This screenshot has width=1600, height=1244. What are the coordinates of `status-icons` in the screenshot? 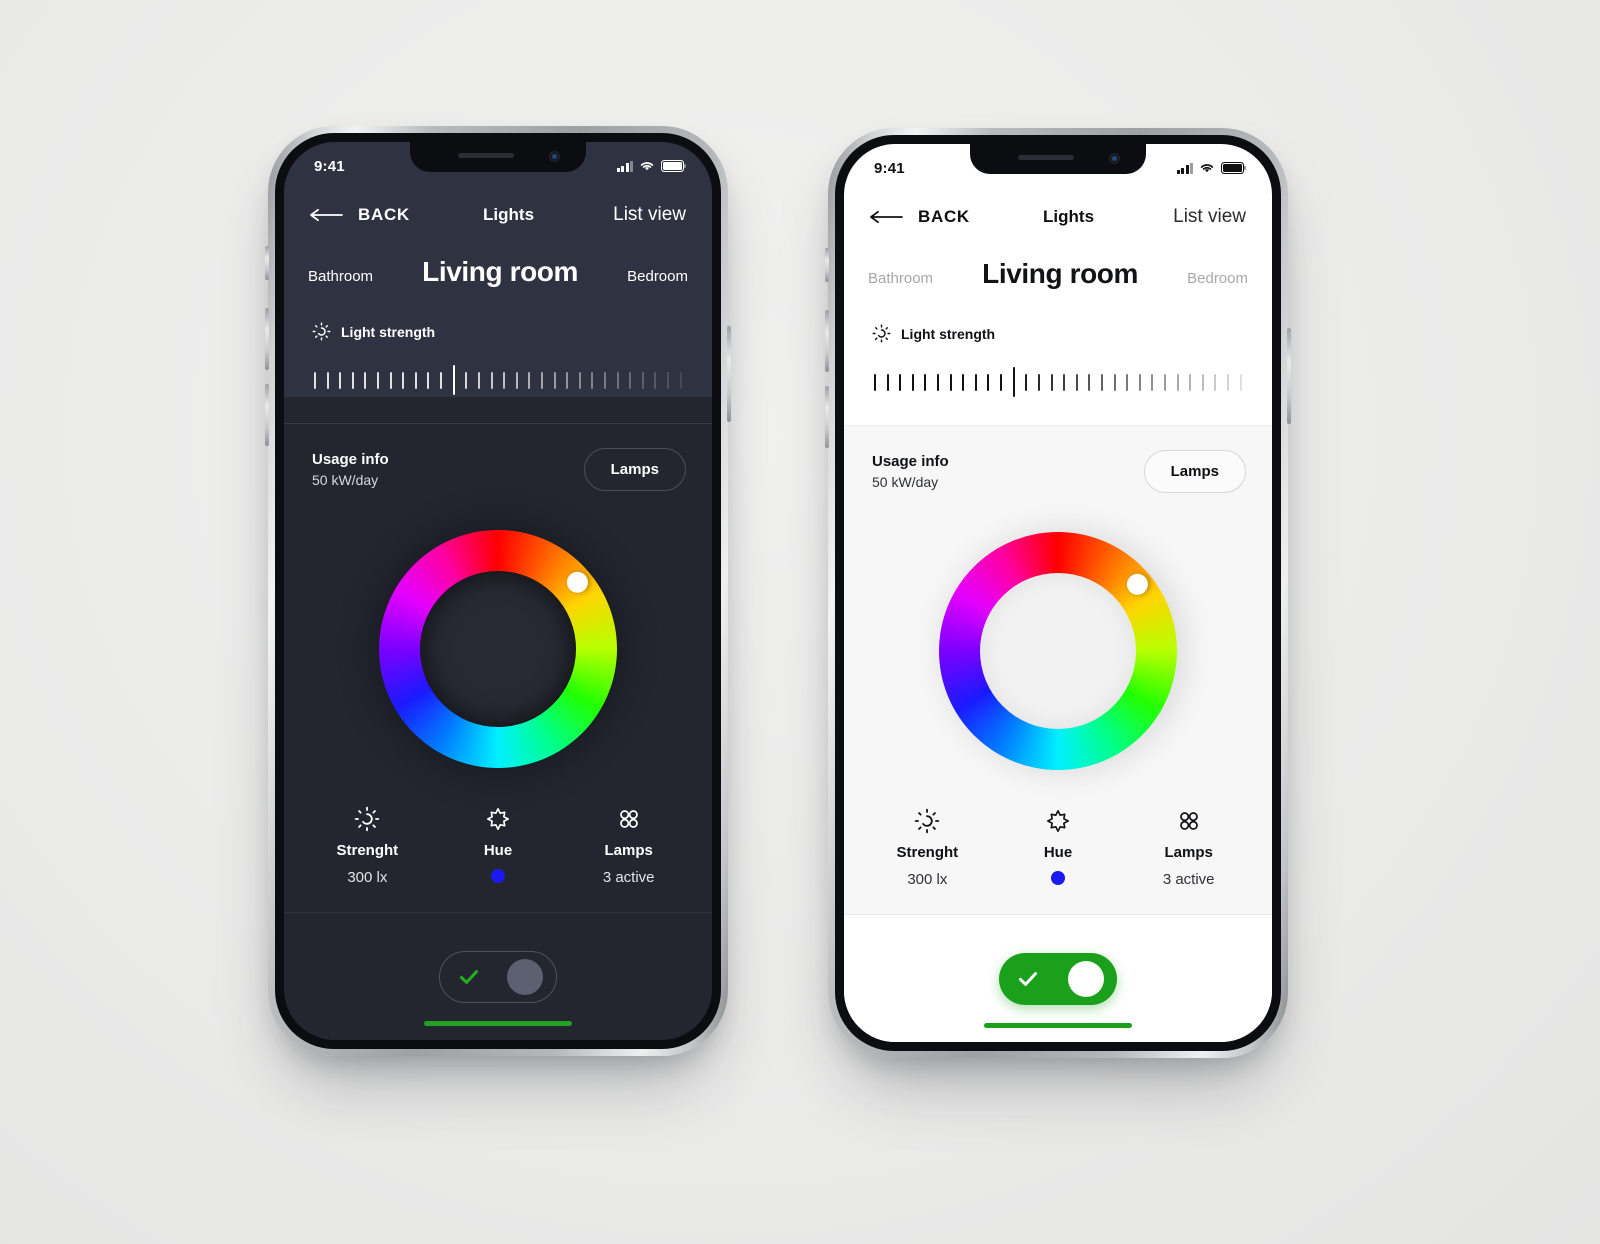 It's located at (1212, 168).